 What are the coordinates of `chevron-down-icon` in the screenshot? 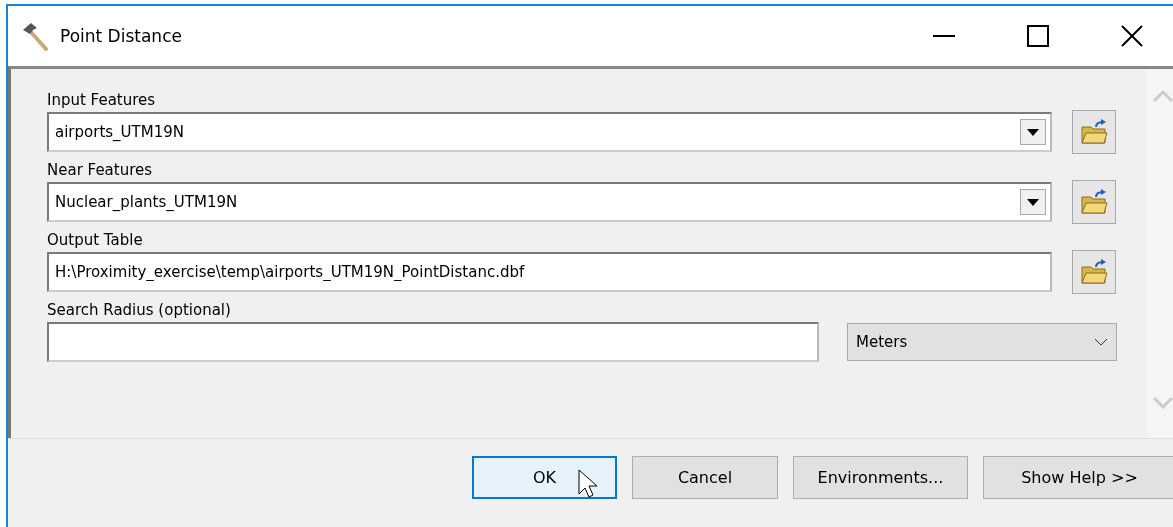 It's located at (1101, 342).